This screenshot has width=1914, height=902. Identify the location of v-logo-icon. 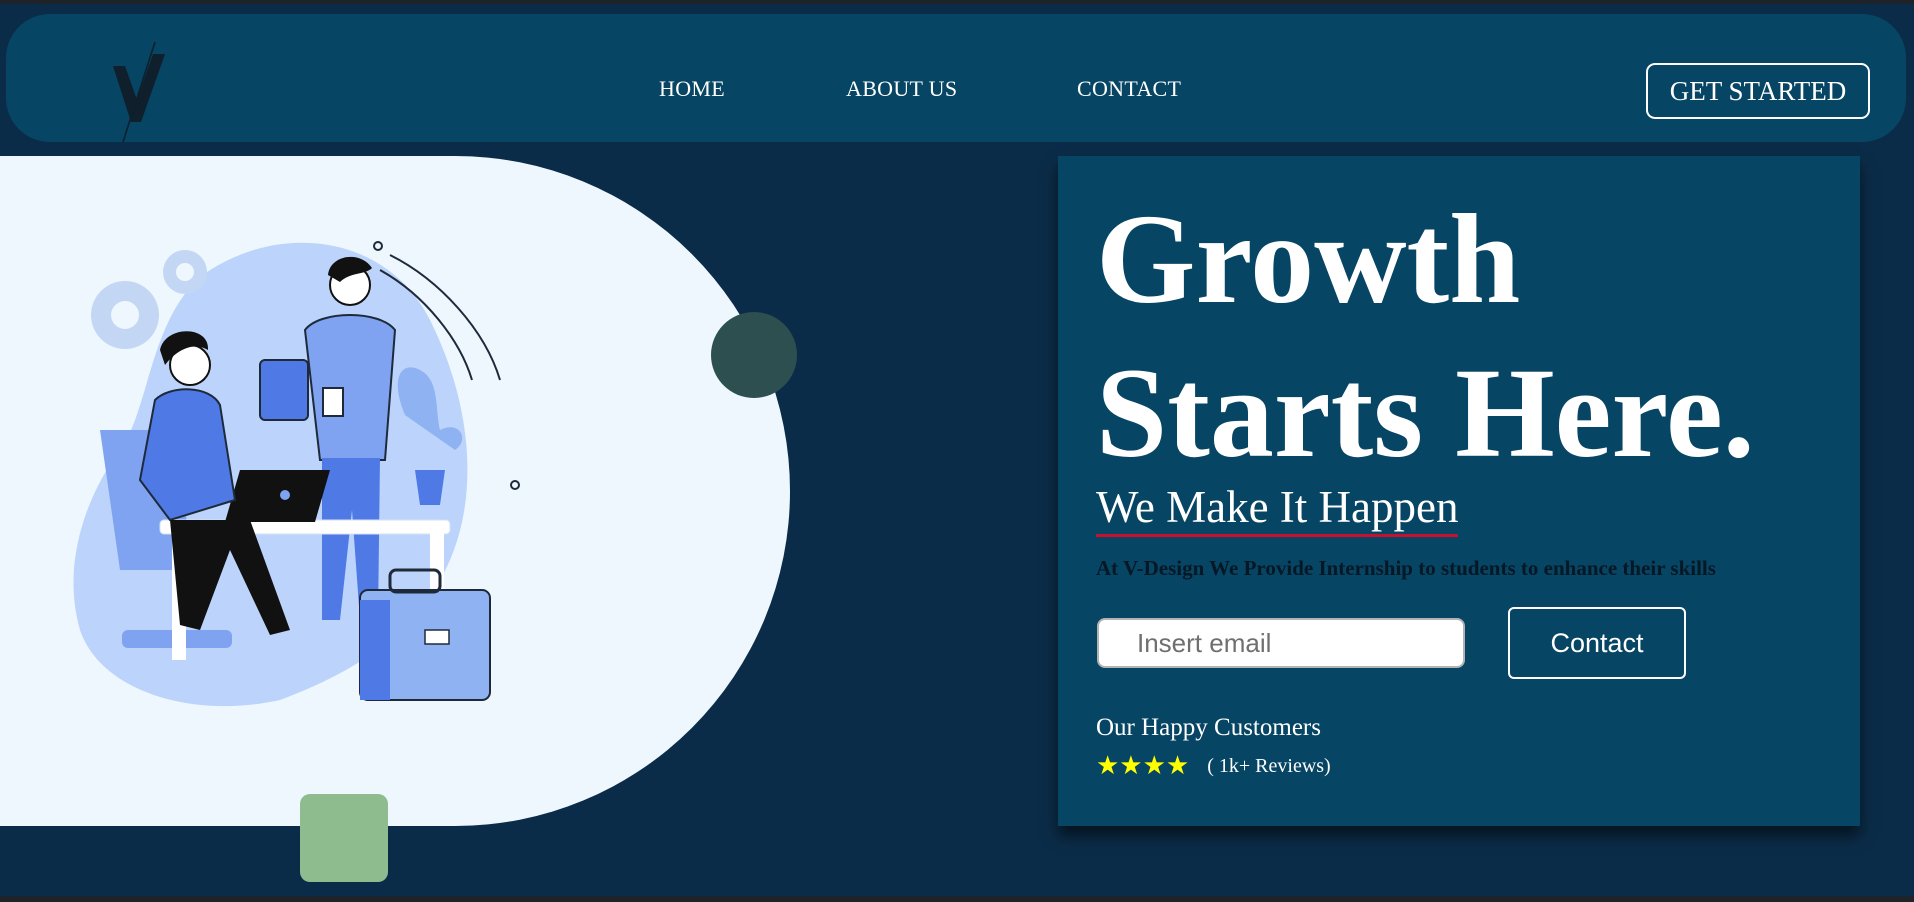
(142, 91).